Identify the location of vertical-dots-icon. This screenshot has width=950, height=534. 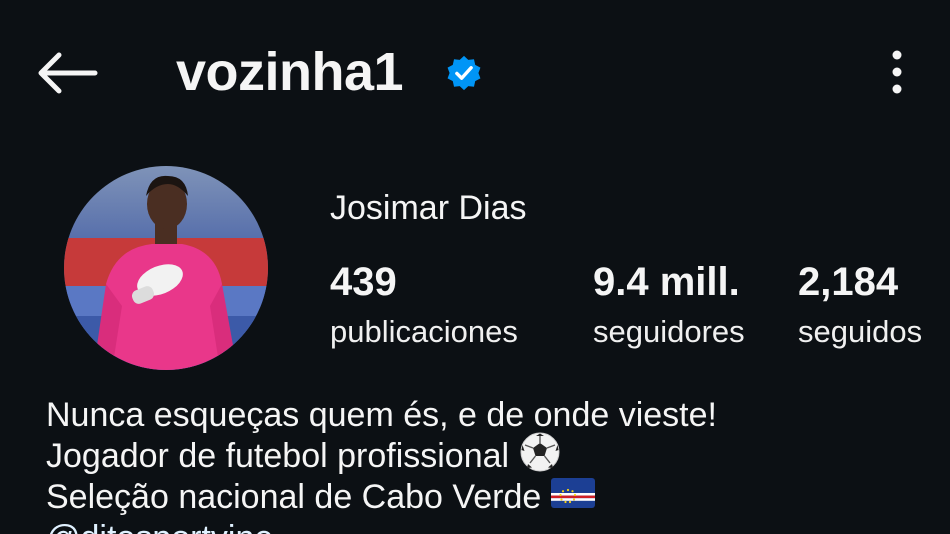
(897, 72).